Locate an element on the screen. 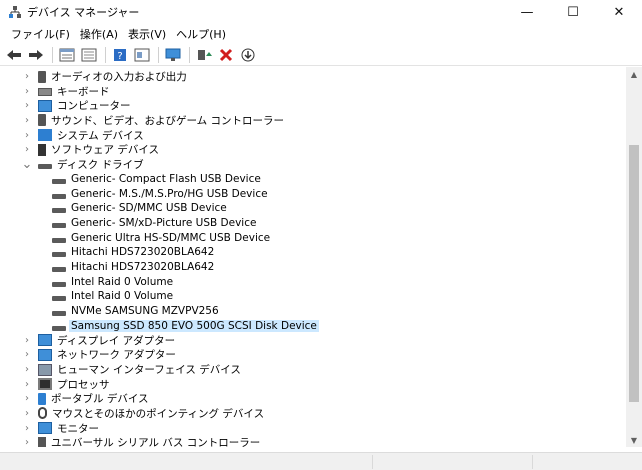  tree-item-label: キーボード is located at coordinates (83, 91).